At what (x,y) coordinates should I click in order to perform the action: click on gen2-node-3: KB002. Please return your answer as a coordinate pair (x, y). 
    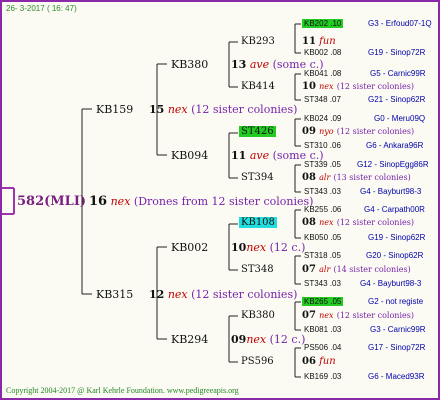
    Looking at the image, I should click on (189, 247).